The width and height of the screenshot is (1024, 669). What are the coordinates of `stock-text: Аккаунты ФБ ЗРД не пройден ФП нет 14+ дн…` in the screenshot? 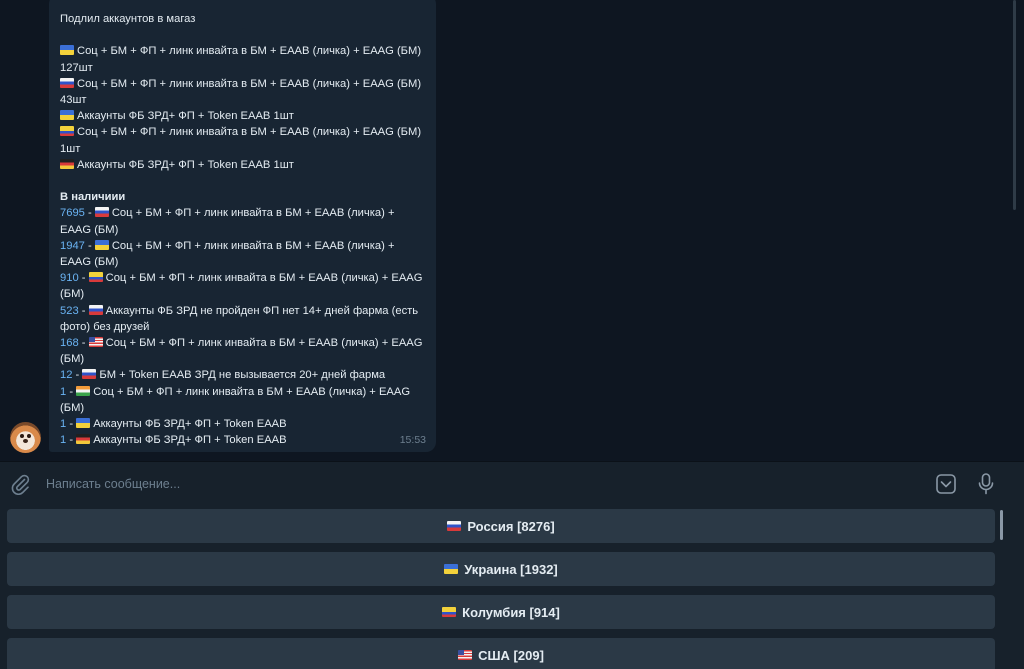 It's located at (239, 318).